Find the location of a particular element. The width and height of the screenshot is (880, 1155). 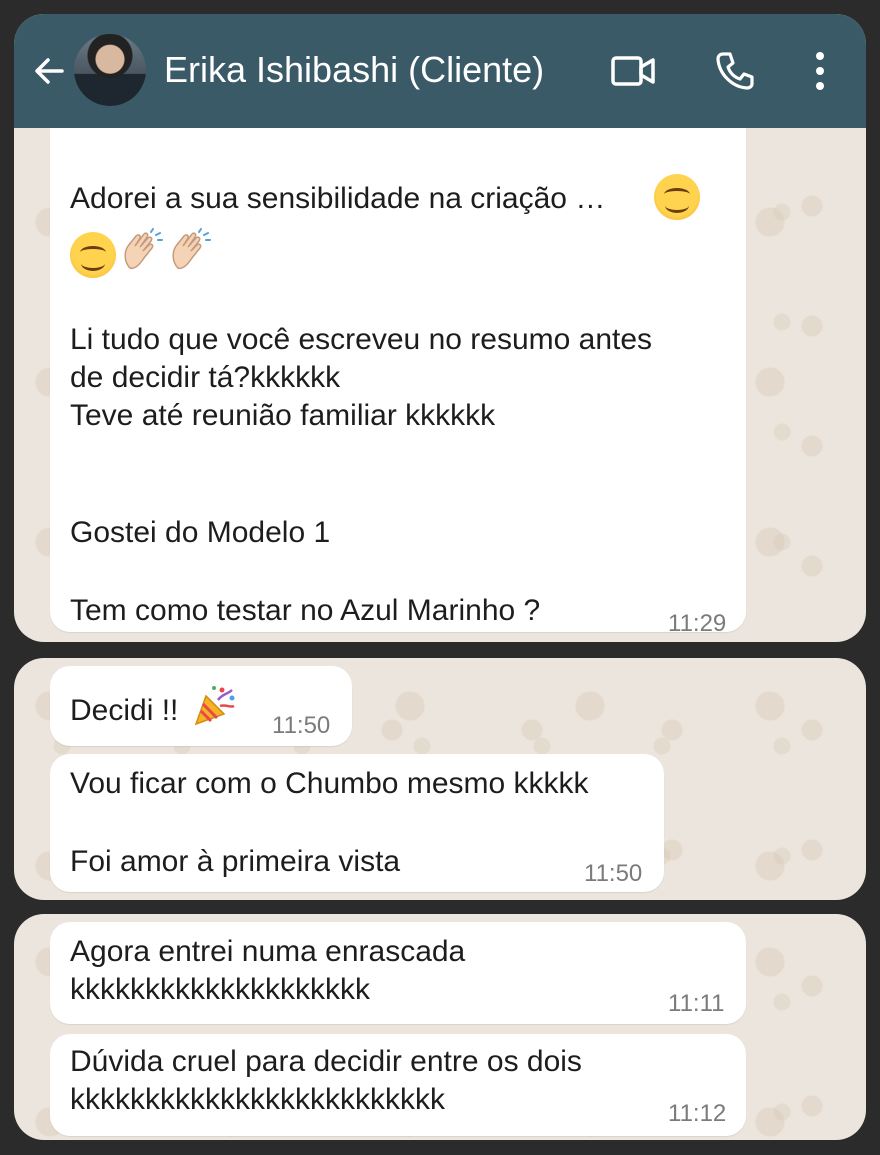

back-arrow-icon is located at coordinates (49, 71).